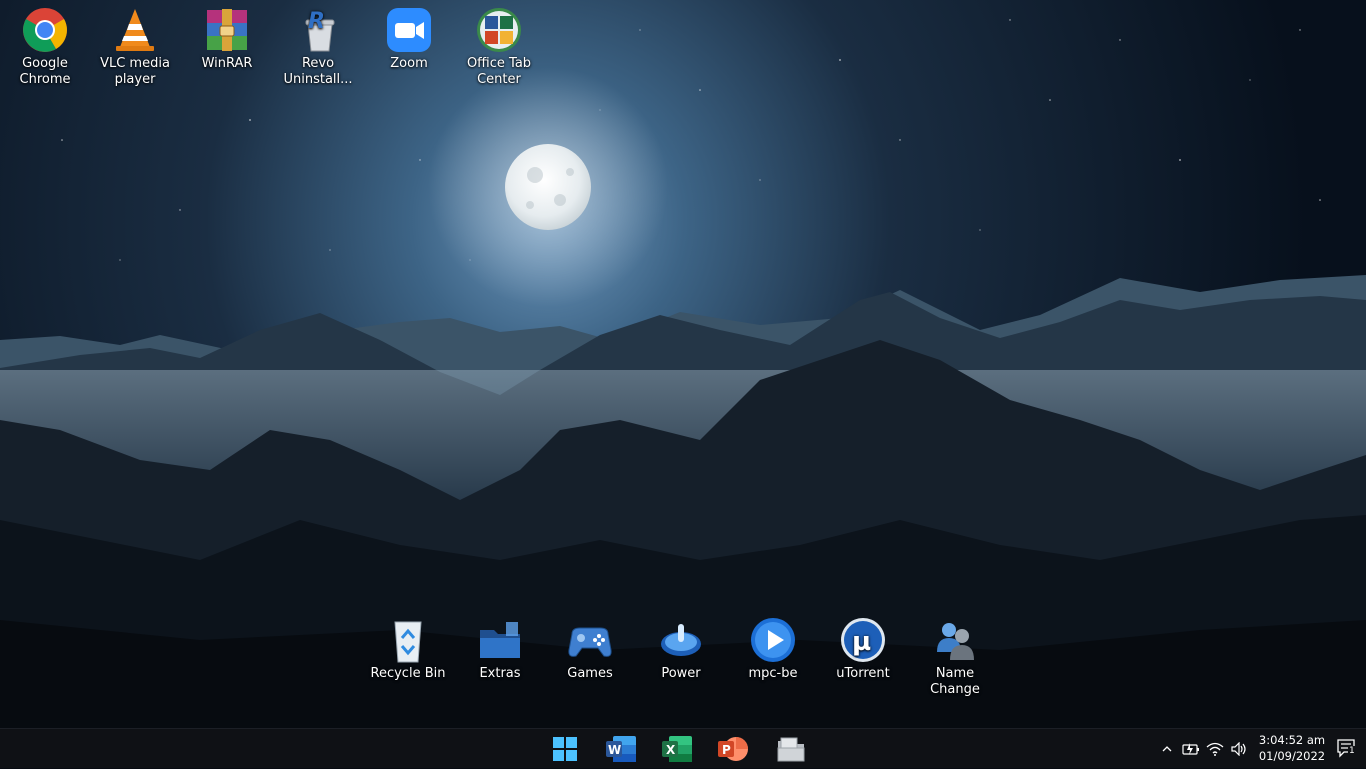  What do you see at coordinates (408, 640) in the screenshot?
I see `recycle-bin-icon` at bounding box center [408, 640].